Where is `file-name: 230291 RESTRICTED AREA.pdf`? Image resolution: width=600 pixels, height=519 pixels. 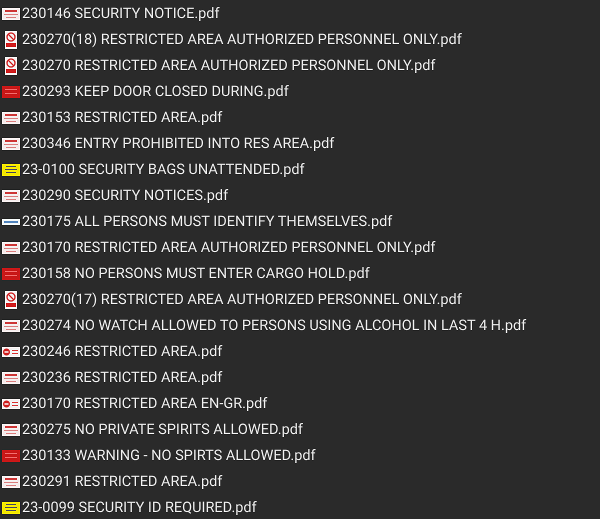
file-name: 230291 RESTRICTED AREA.pdf is located at coordinates (122, 482).